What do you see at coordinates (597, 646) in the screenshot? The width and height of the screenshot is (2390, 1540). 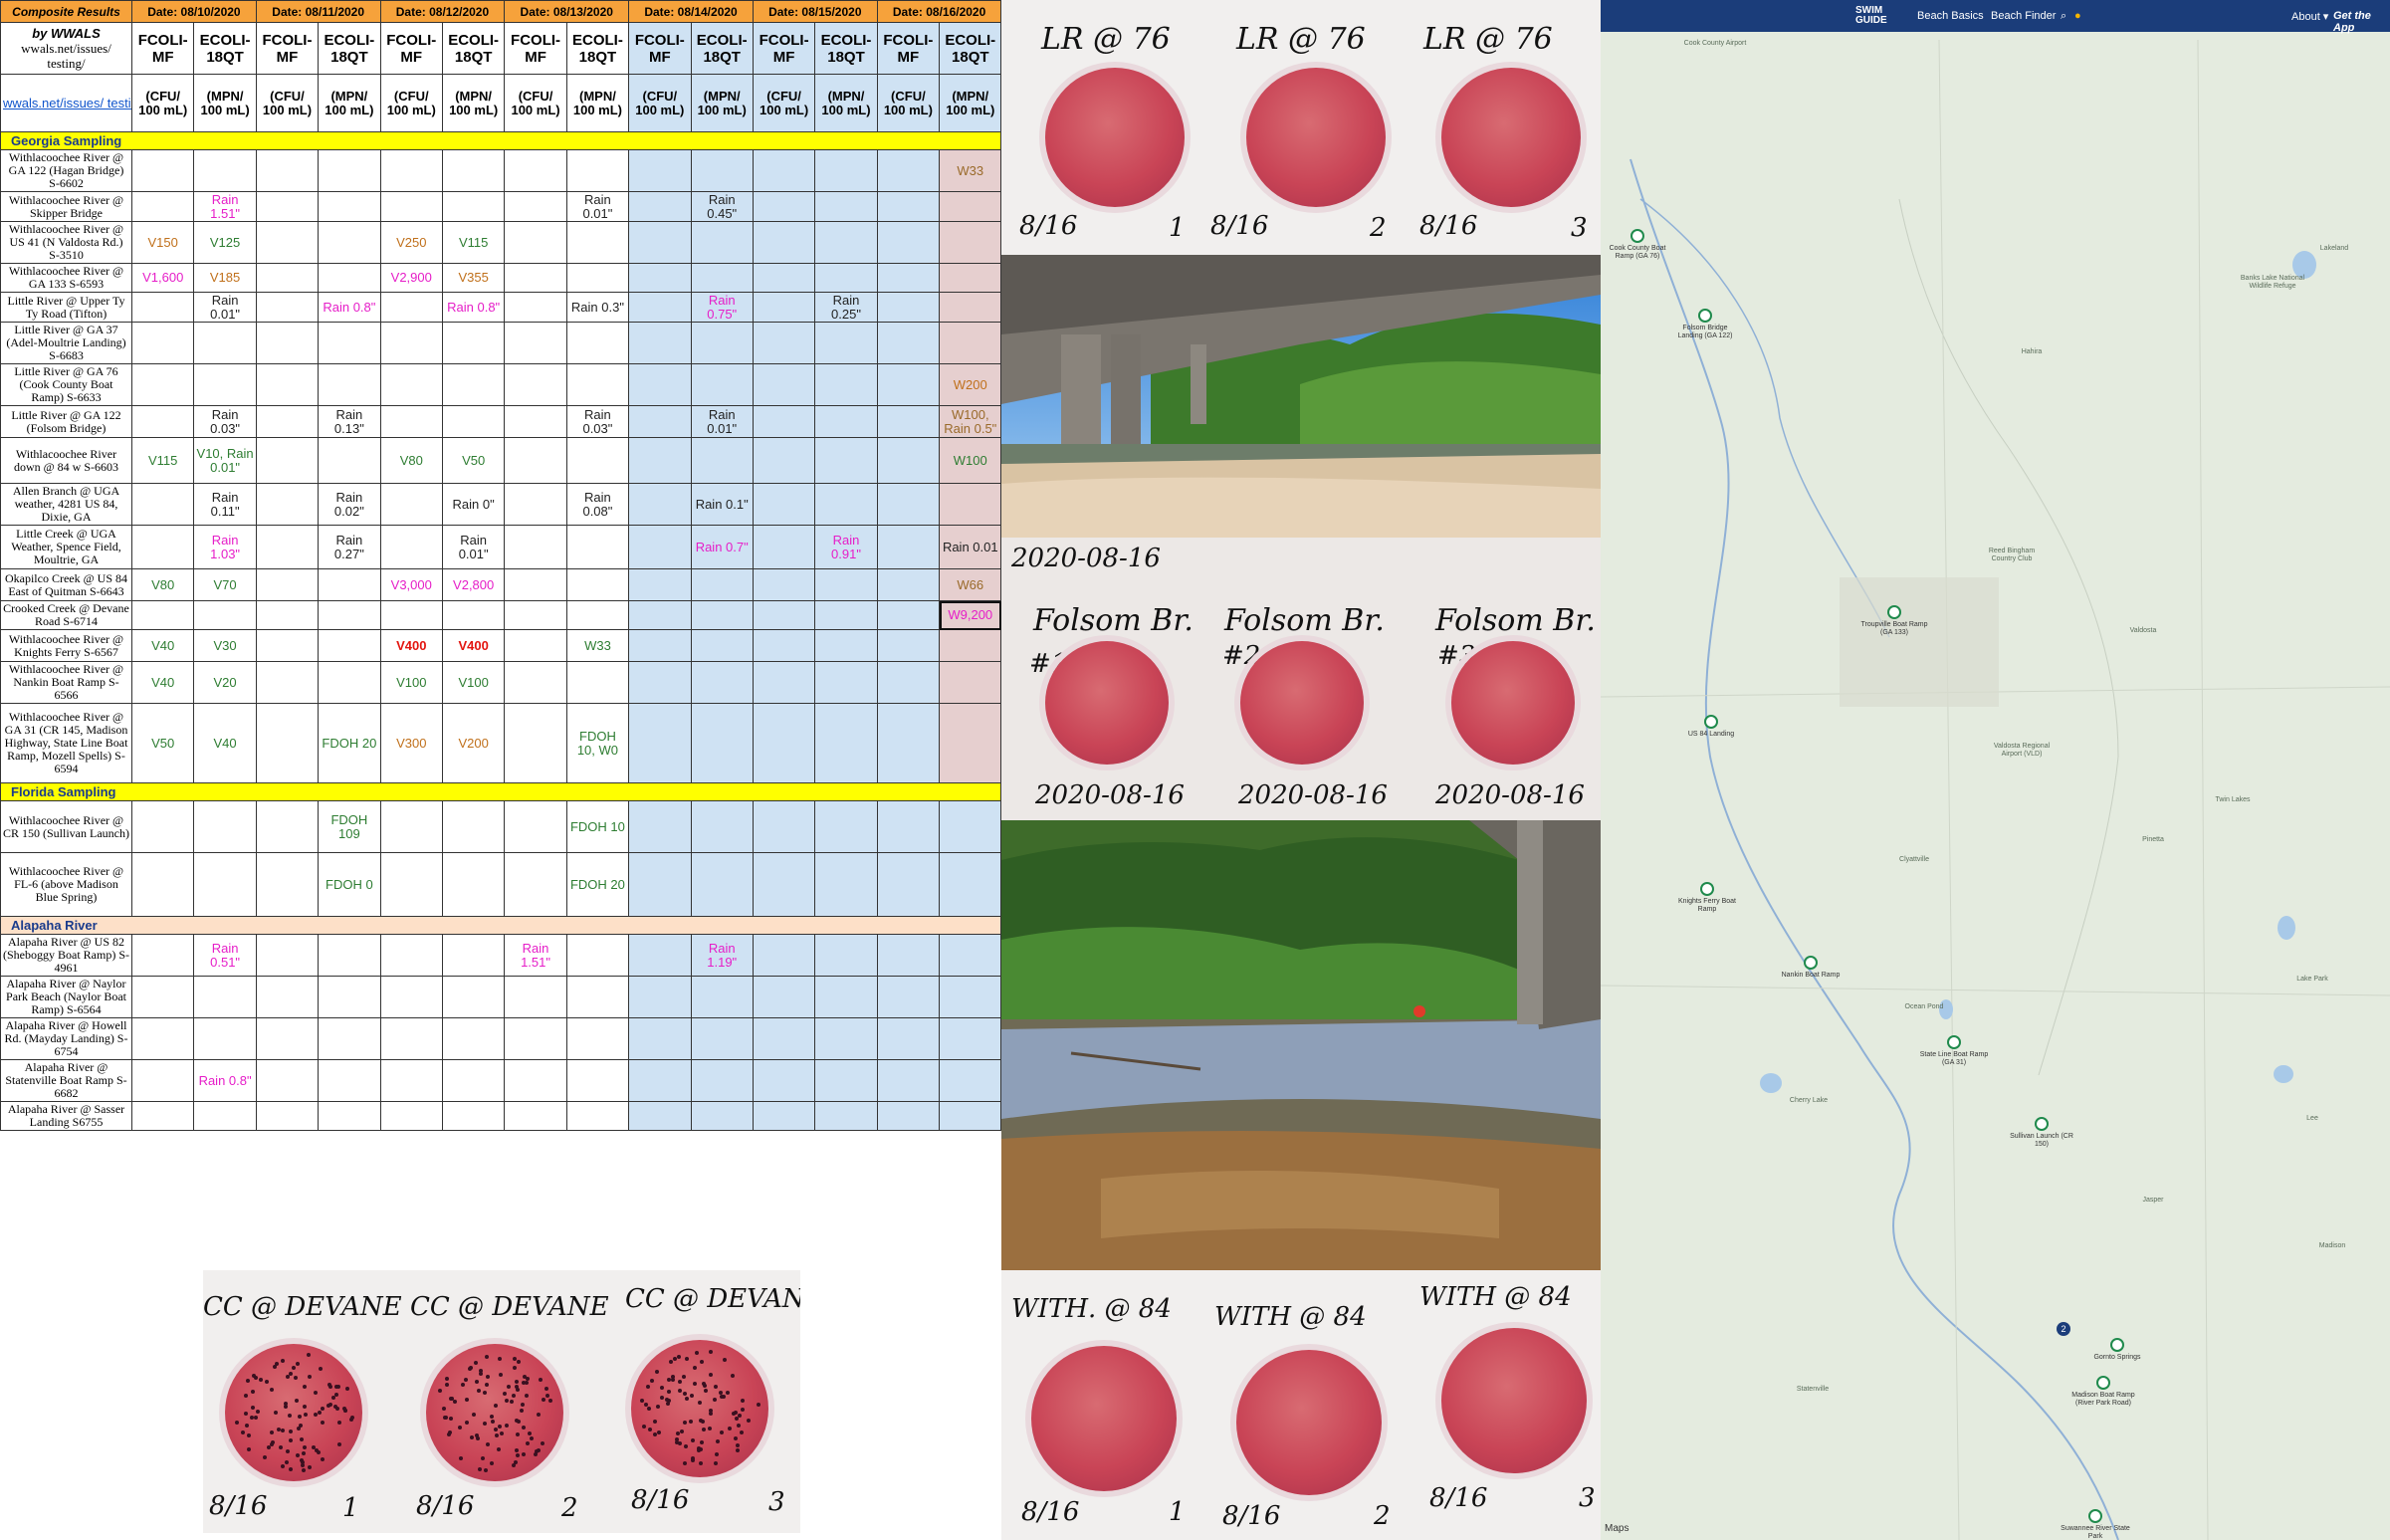 I see `value-cell: W33` at bounding box center [597, 646].